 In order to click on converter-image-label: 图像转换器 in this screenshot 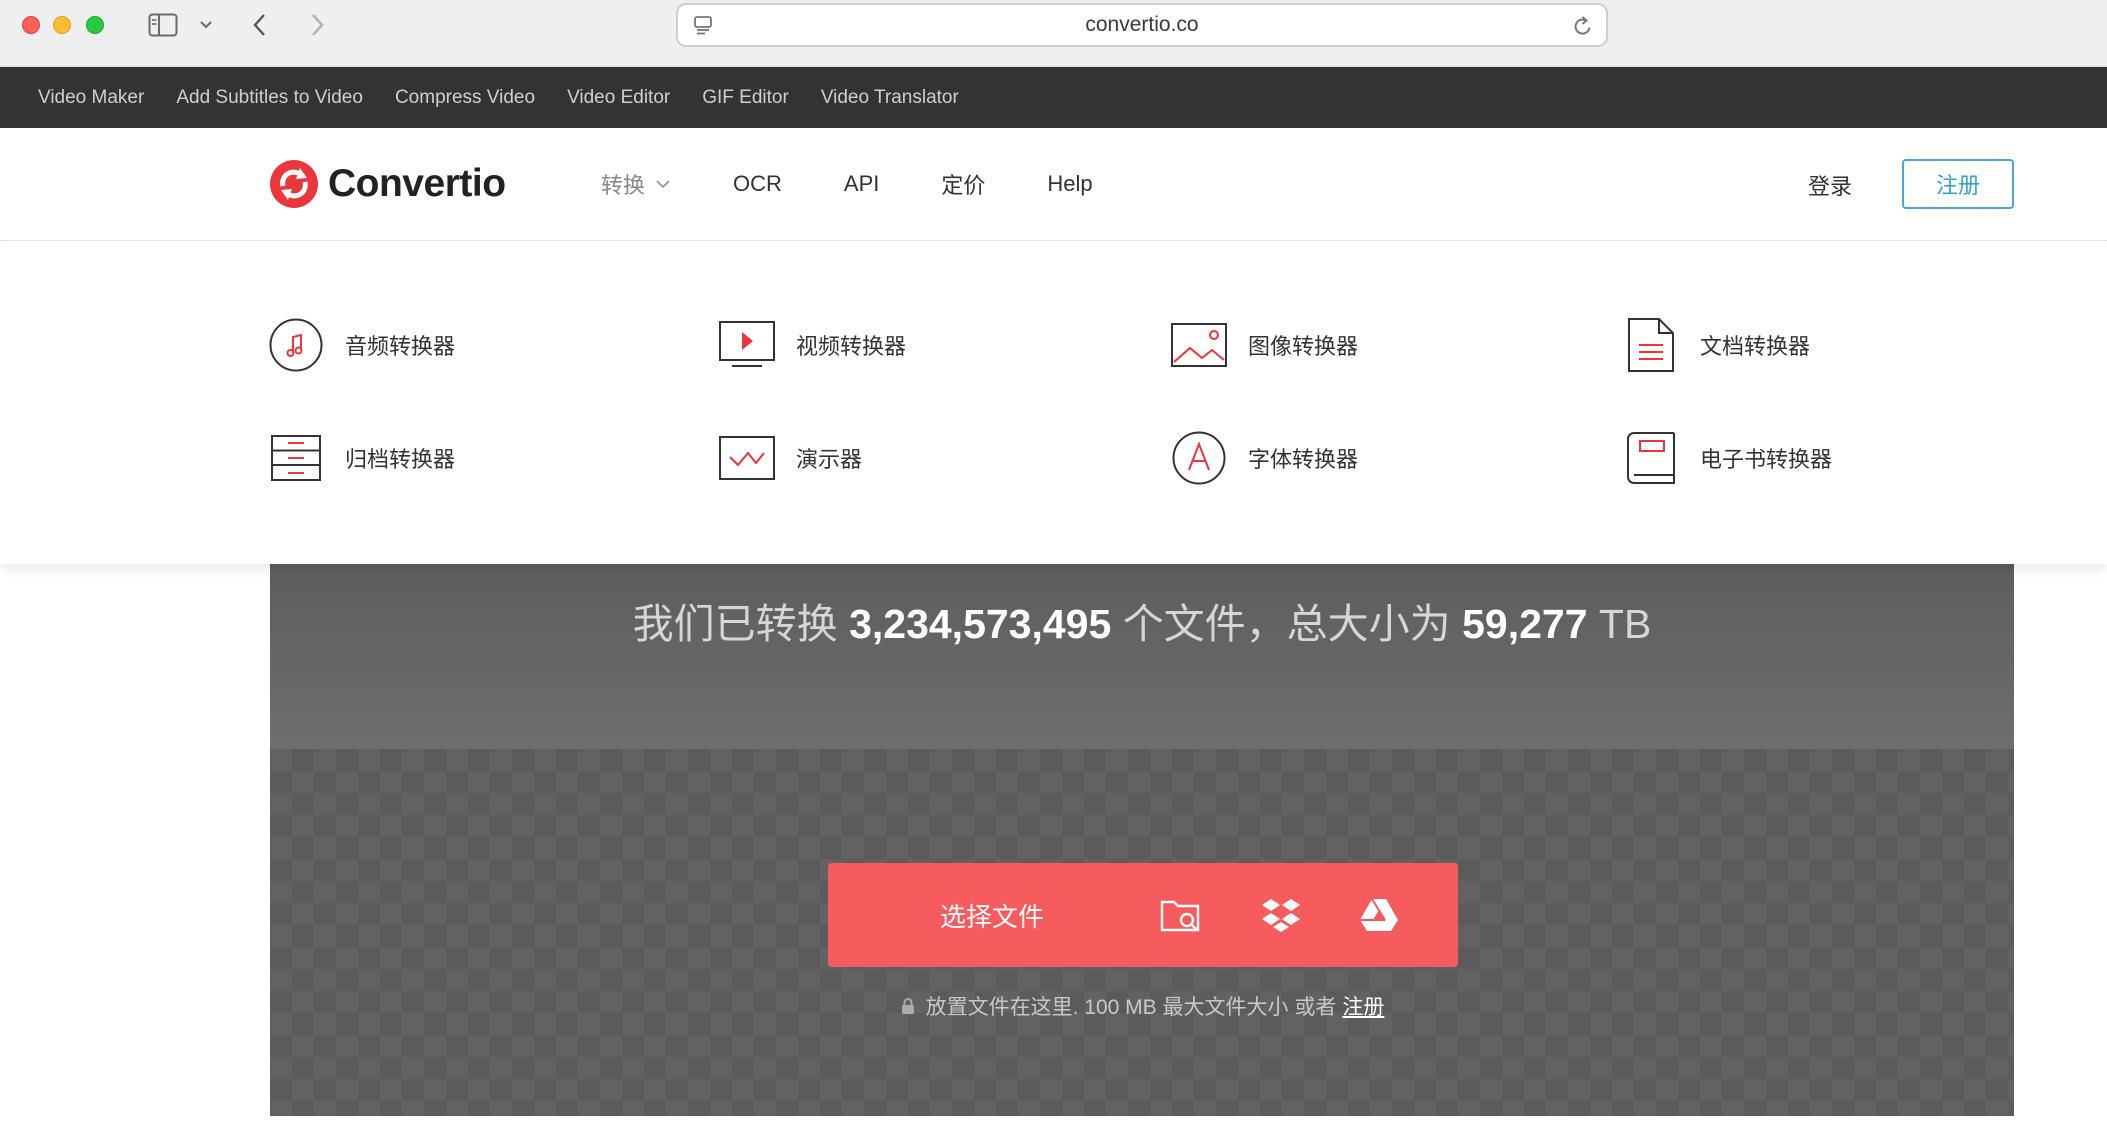, I will do `click(1303, 346)`.